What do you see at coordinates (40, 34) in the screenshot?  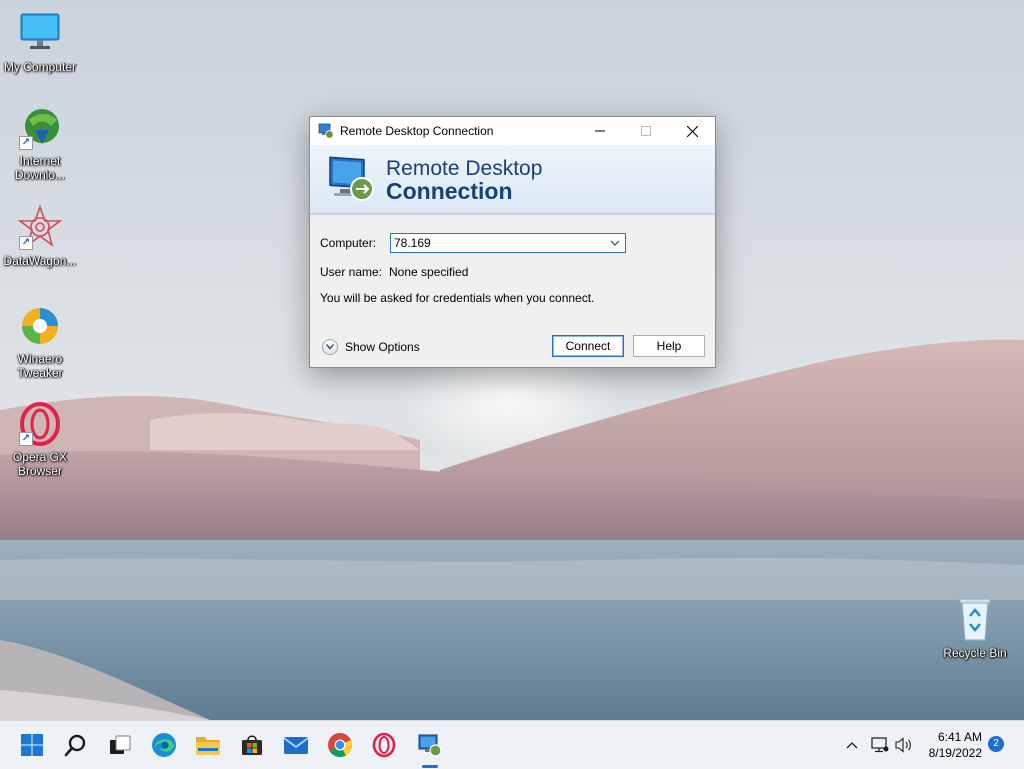 I see `monitor-icon` at bounding box center [40, 34].